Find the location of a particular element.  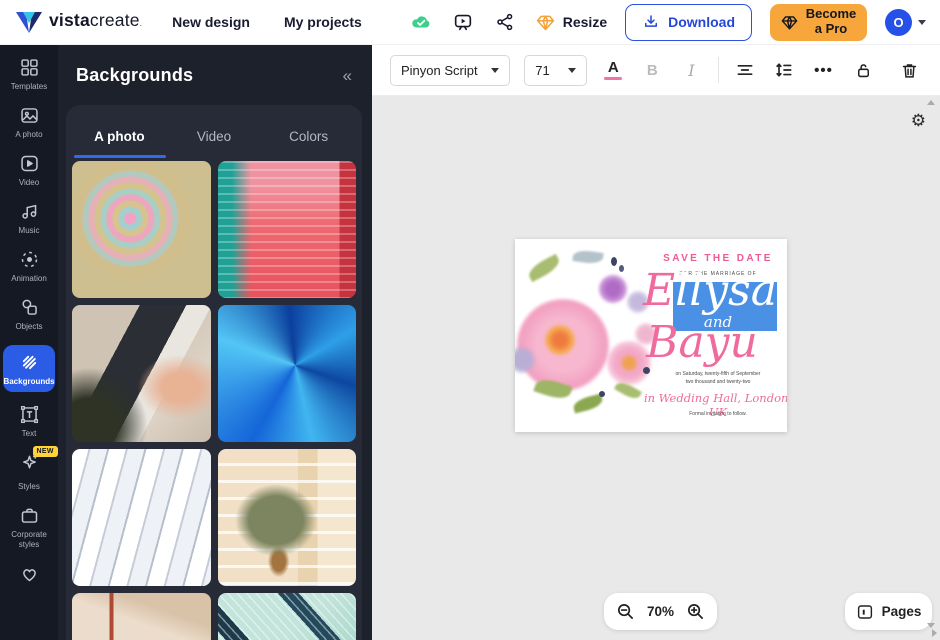

sidebar-item-backgrounds: Backgrounds is located at coordinates (29, 368).